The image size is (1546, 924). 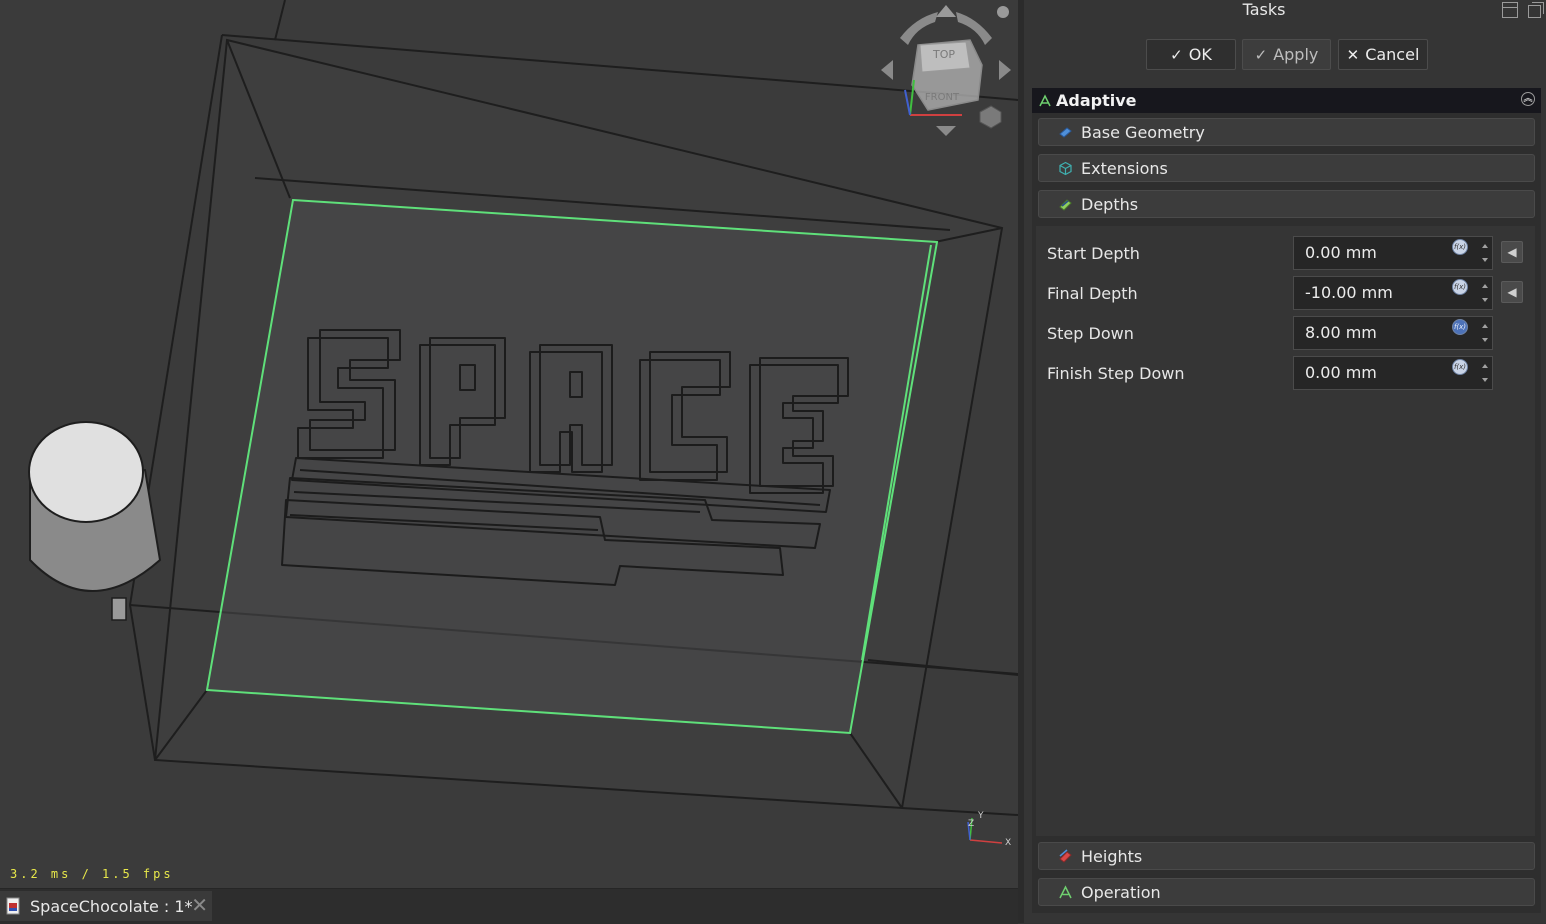 What do you see at coordinates (1296, 54) in the screenshot?
I see `apply-button-label: Apply` at bounding box center [1296, 54].